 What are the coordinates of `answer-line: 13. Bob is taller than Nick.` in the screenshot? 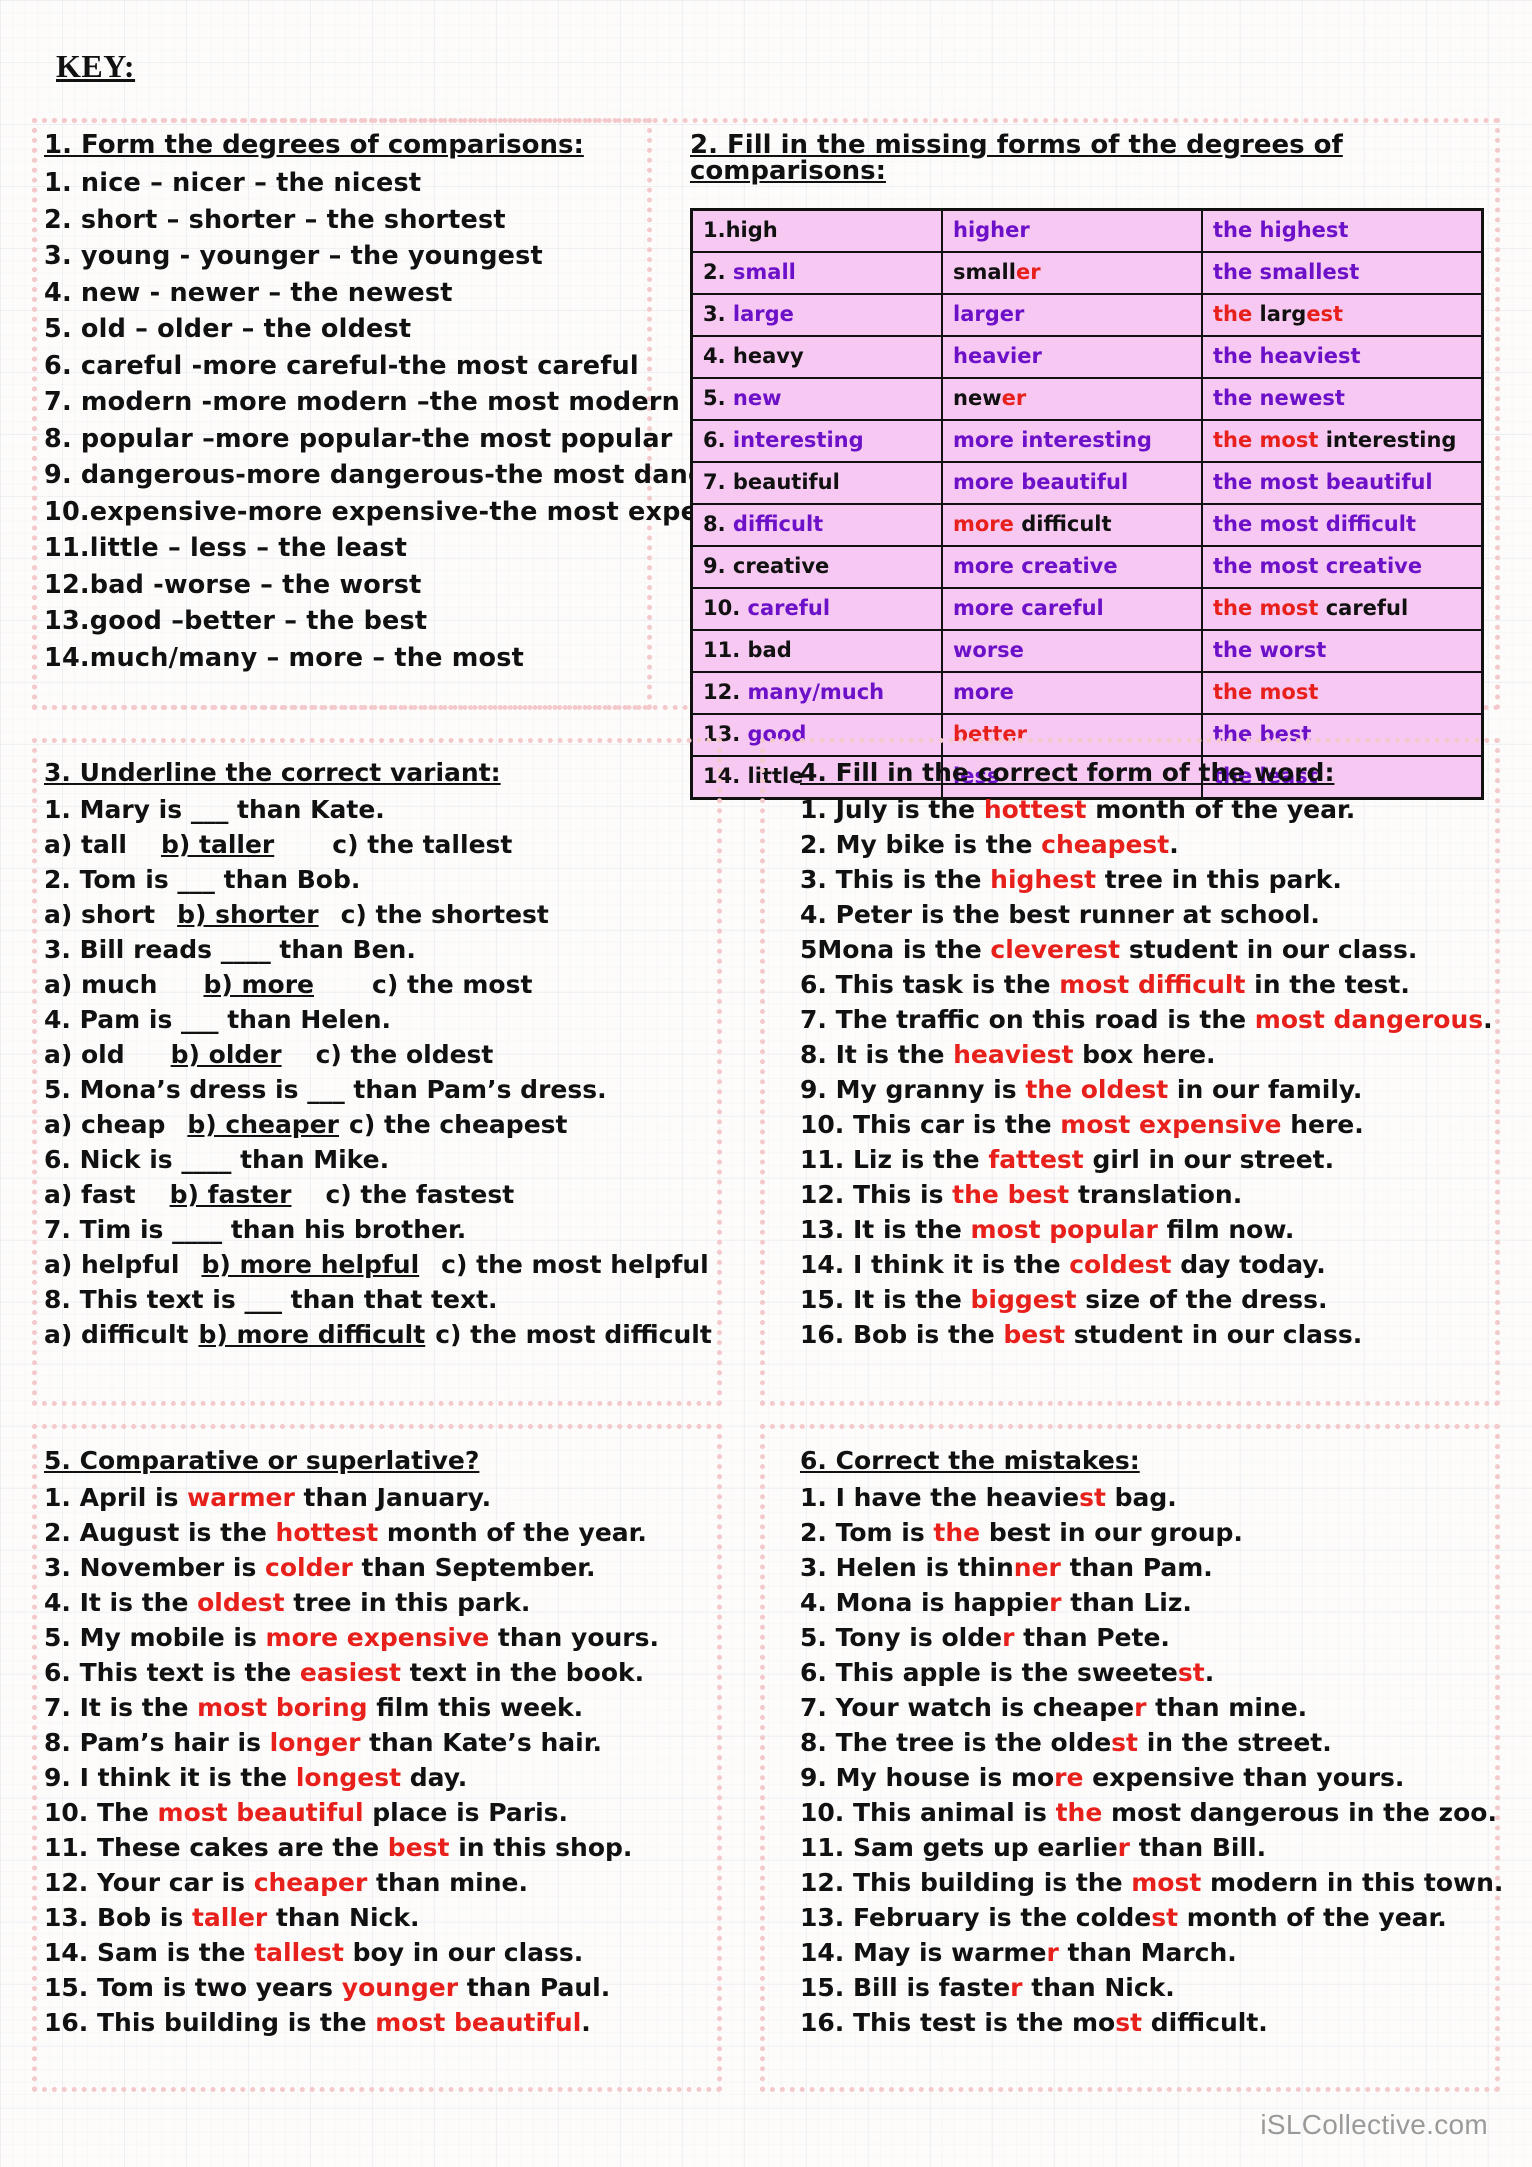 It's located at (364, 1917).